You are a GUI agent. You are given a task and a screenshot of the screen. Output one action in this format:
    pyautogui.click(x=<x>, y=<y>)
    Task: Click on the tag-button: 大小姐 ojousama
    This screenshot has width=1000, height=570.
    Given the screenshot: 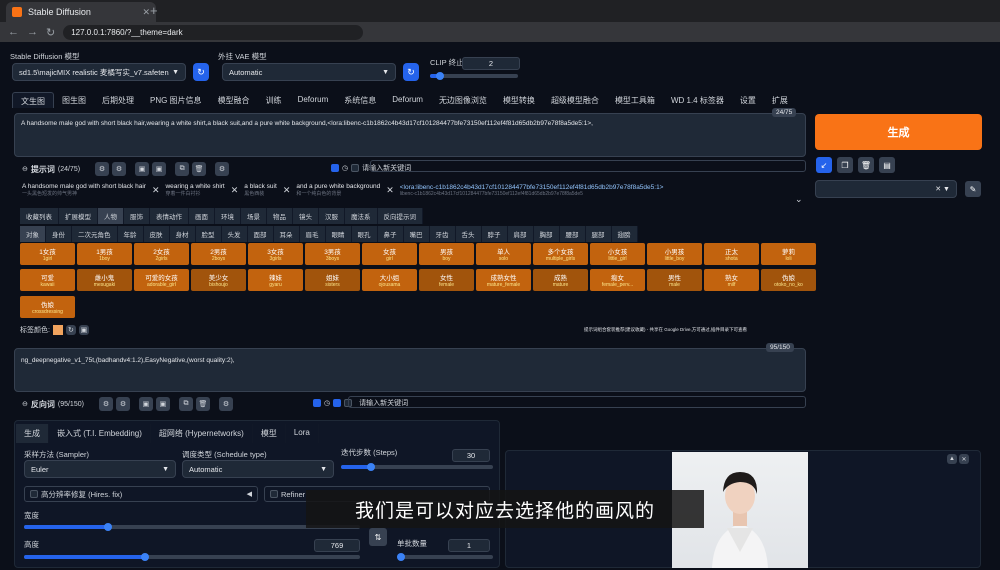 What is the action you would take?
    pyautogui.click(x=389, y=280)
    